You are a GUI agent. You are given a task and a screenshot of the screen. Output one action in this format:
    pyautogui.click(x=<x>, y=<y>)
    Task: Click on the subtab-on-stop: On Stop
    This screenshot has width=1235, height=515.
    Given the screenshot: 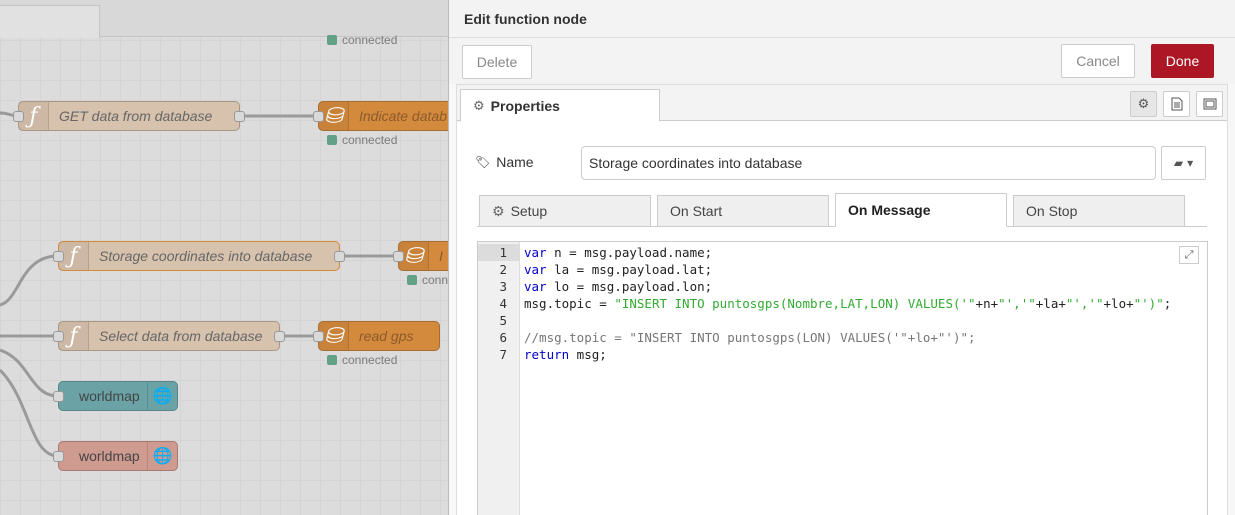 What is the action you would take?
    pyautogui.click(x=1099, y=211)
    